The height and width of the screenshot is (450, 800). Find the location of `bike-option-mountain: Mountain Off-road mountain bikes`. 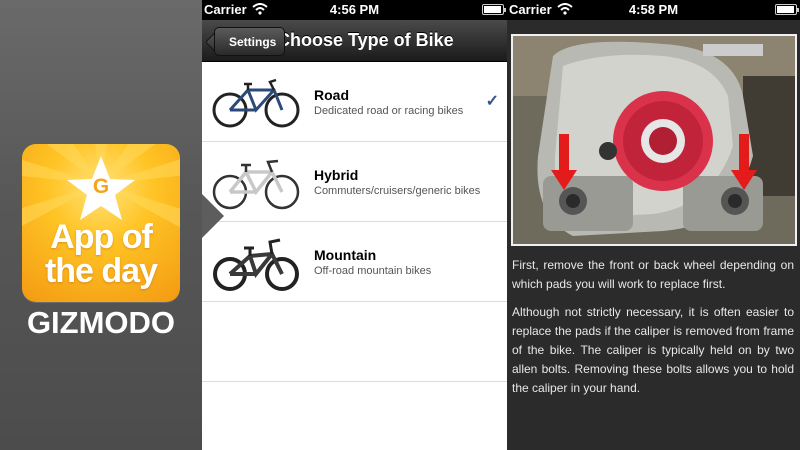

bike-option-mountain: Mountain Off-road mountain bikes is located at coordinates (354, 262).